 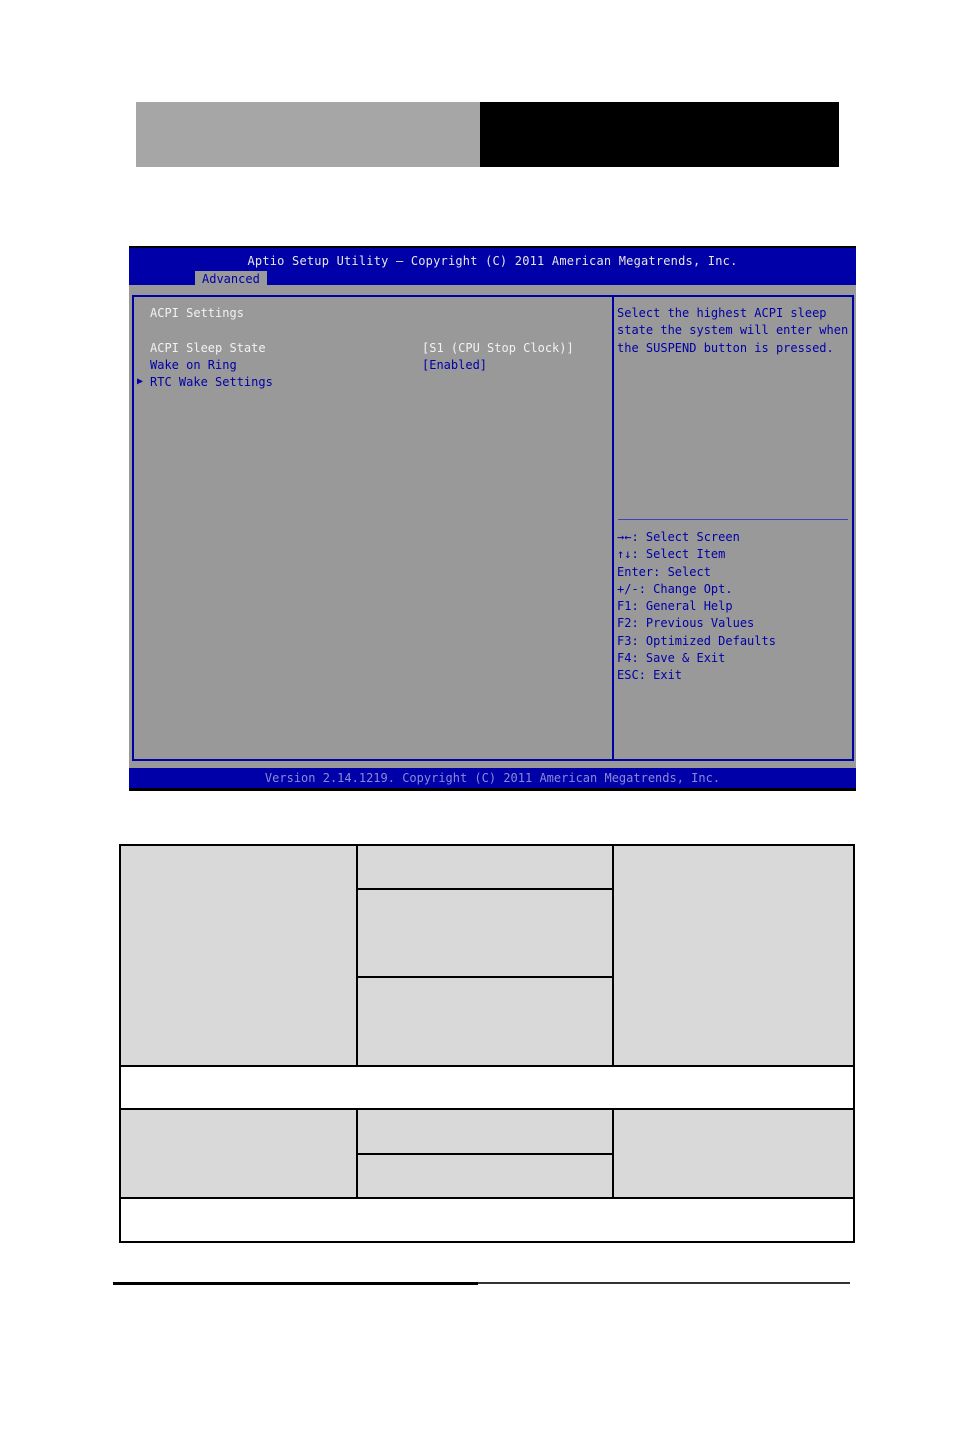 What do you see at coordinates (211, 382) in the screenshot?
I see `submenu-rtc-wake-settings: RTC Wake Settings` at bounding box center [211, 382].